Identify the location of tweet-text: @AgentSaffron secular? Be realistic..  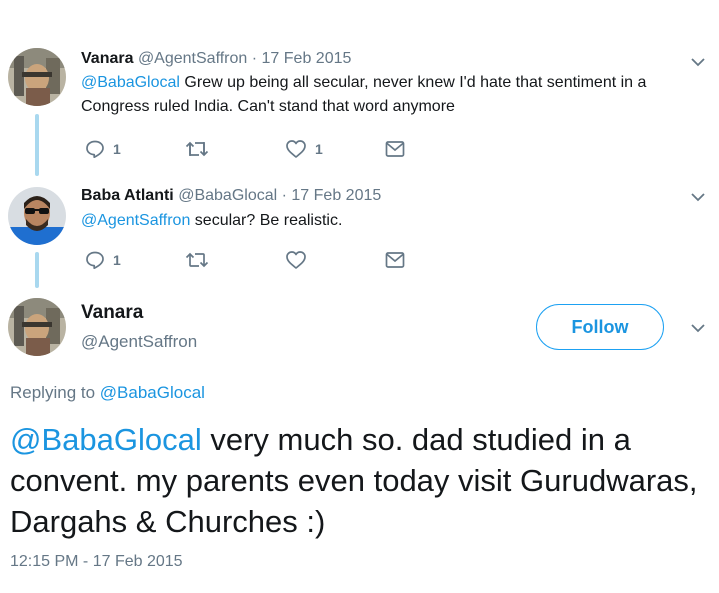
(391, 221).